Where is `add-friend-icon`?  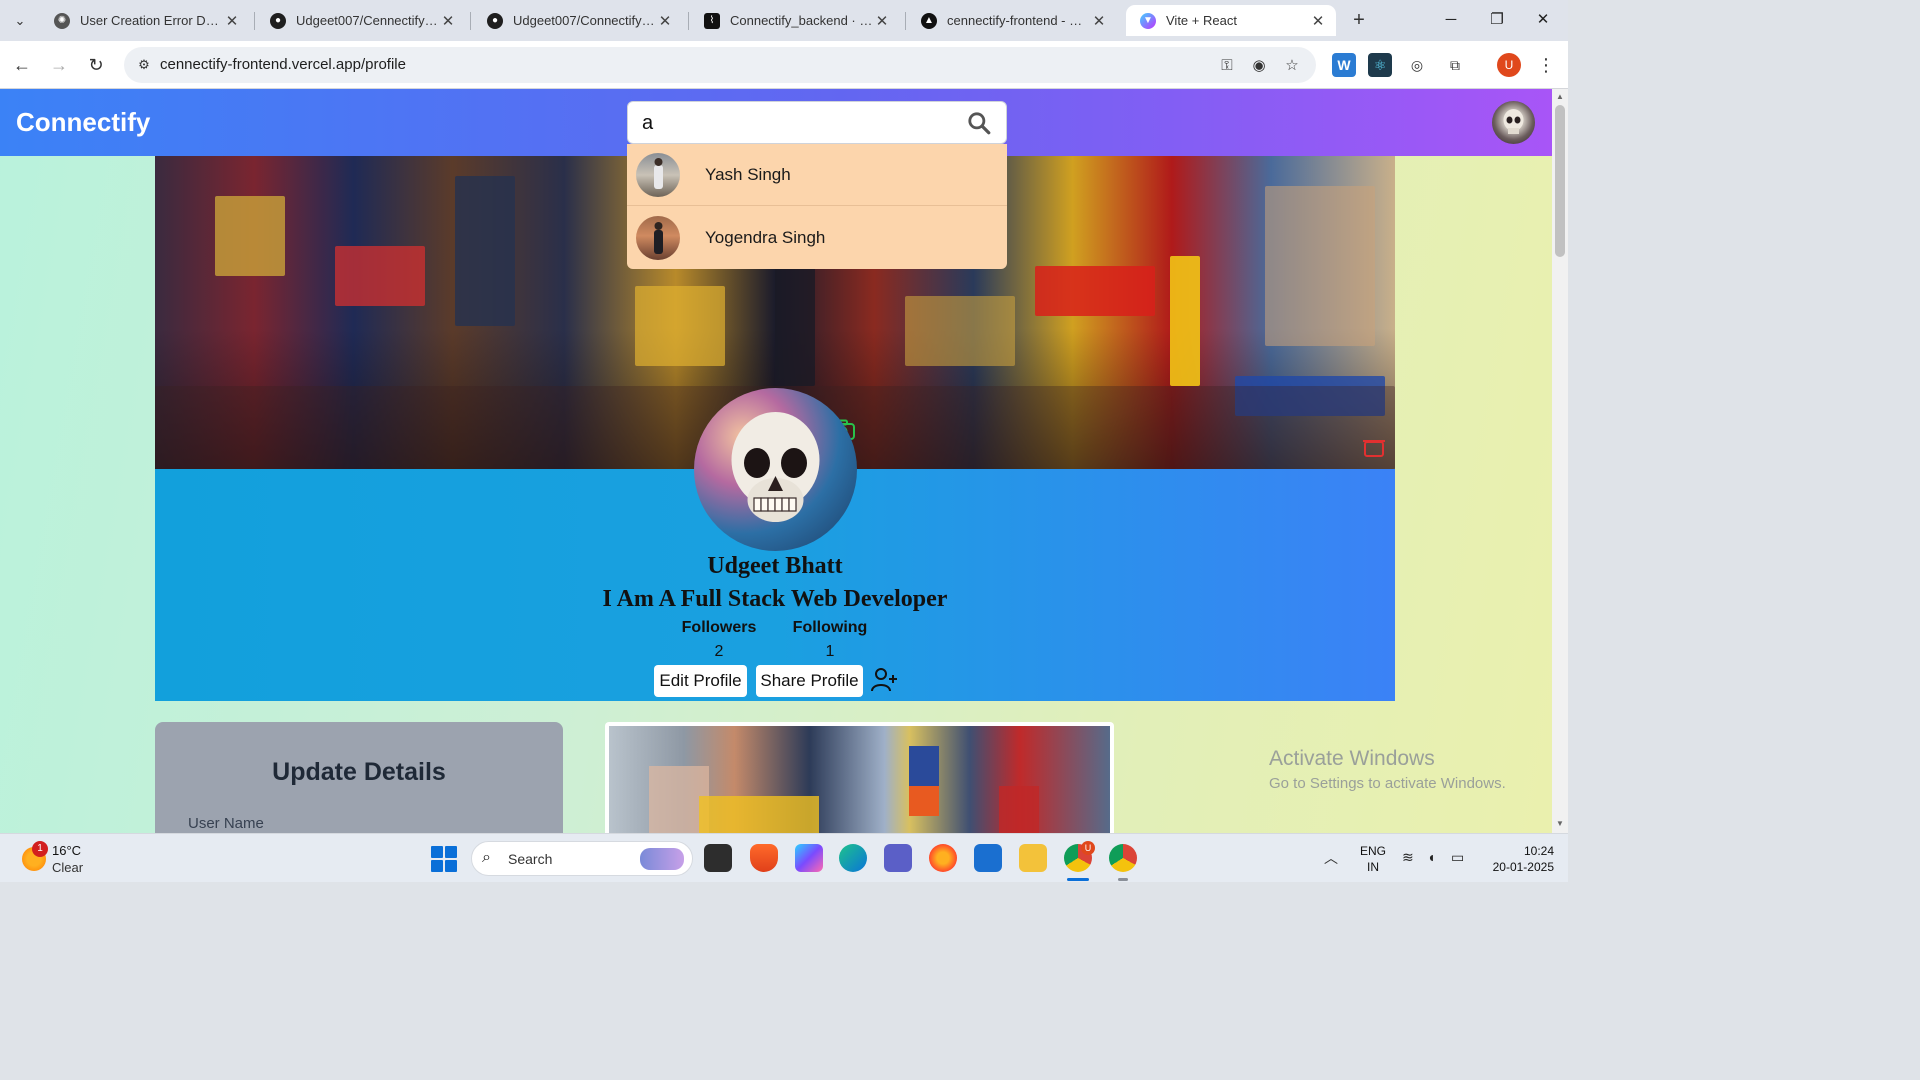 add-friend-icon is located at coordinates (884, 680).